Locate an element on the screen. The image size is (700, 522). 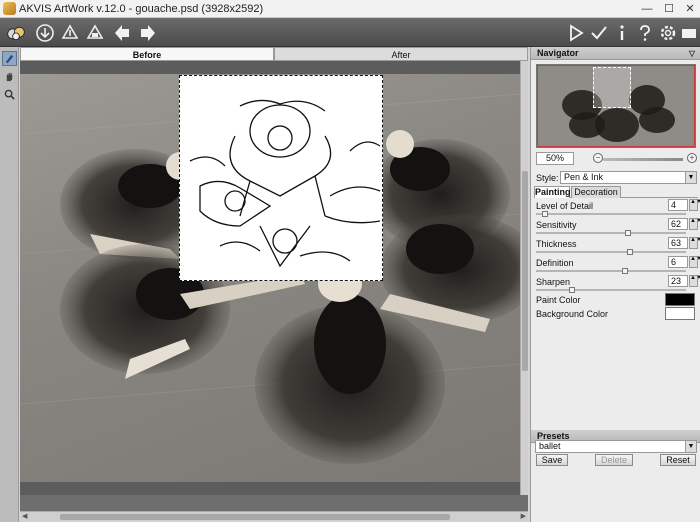
scroll-left-icon: ◀ is located at coordinates (24, 516).